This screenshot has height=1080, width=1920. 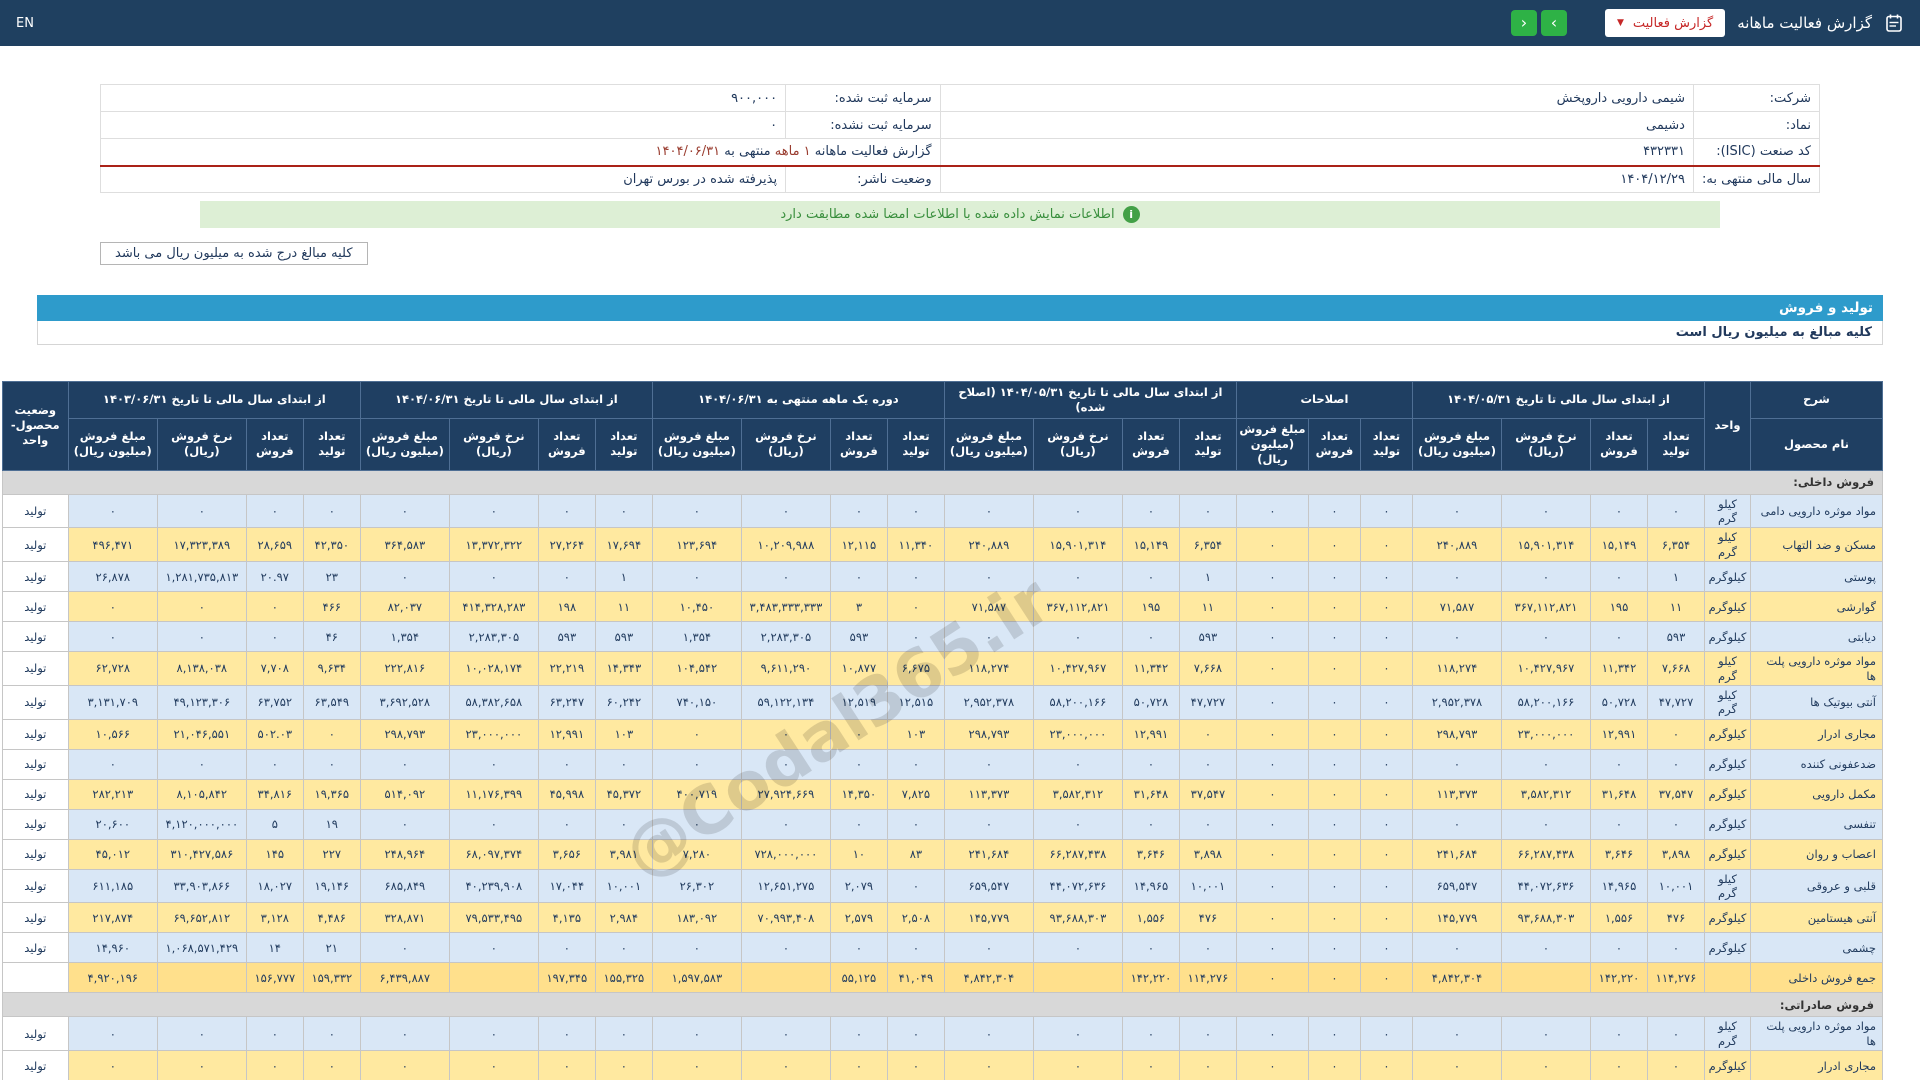 I want to click on table-section-row: فروش صادراتی:, so click(x=942, y=1005).